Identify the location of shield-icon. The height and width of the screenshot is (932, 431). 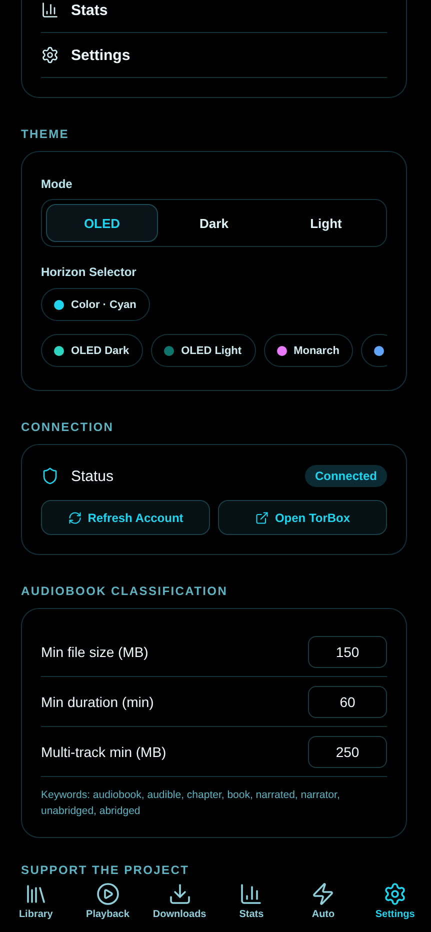
(50, 476).